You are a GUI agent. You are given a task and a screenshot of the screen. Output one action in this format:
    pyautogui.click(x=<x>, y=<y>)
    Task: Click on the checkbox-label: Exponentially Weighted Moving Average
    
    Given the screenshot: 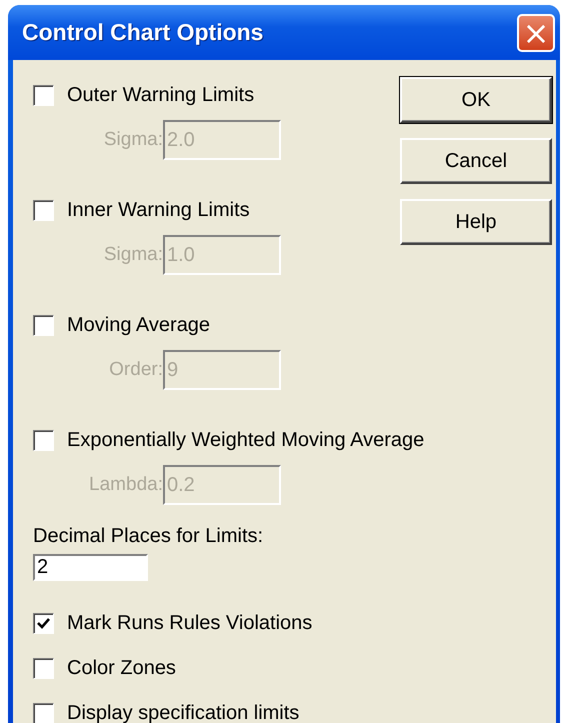 What is the action you would take?
    pyautogui.click(x=245, y=440)
    